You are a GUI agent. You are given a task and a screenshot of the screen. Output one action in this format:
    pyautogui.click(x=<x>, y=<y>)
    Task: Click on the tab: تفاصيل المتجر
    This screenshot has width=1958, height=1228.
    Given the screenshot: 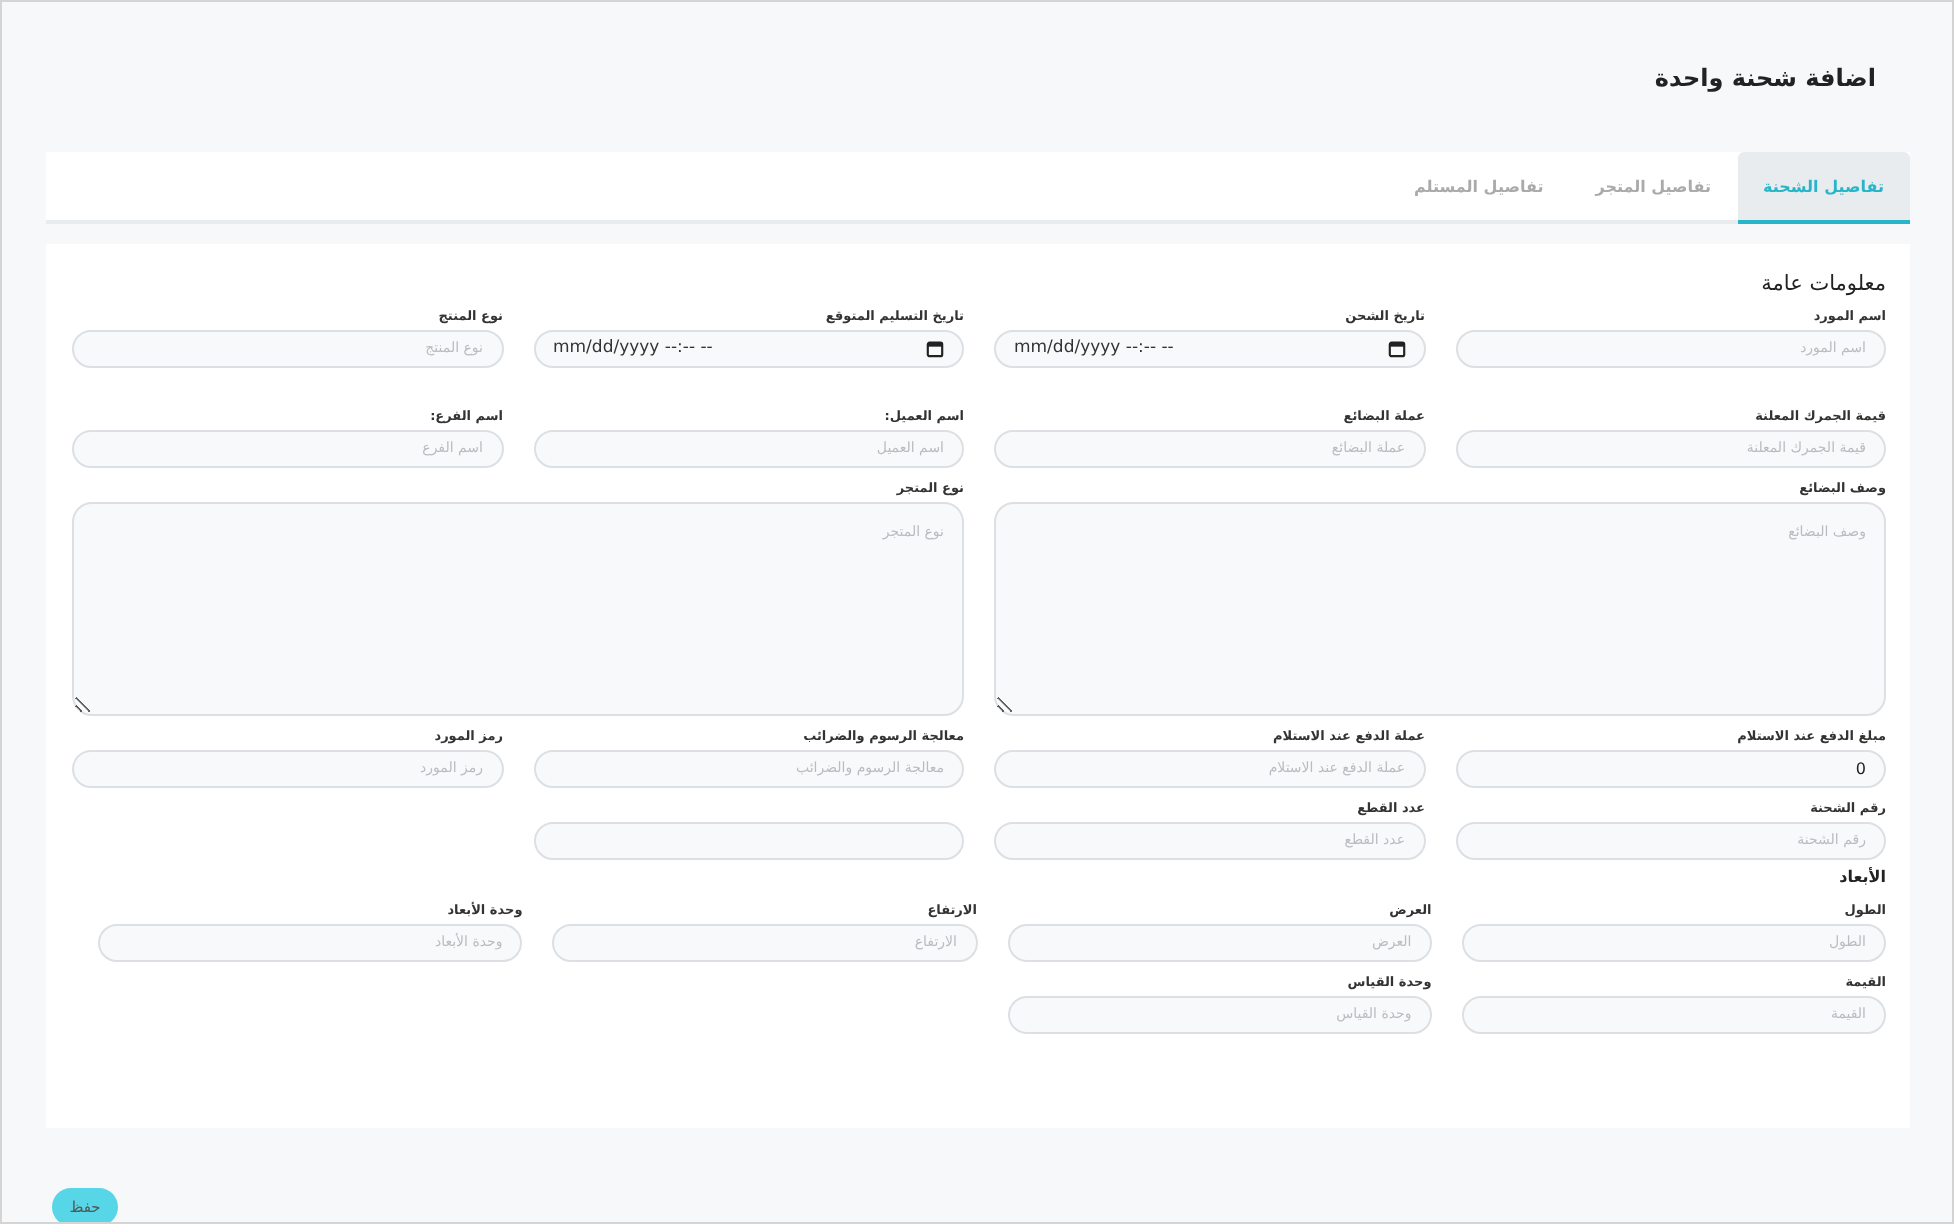 What is the action you would take?
    pyautogui.click(x=1653, y=186)
    